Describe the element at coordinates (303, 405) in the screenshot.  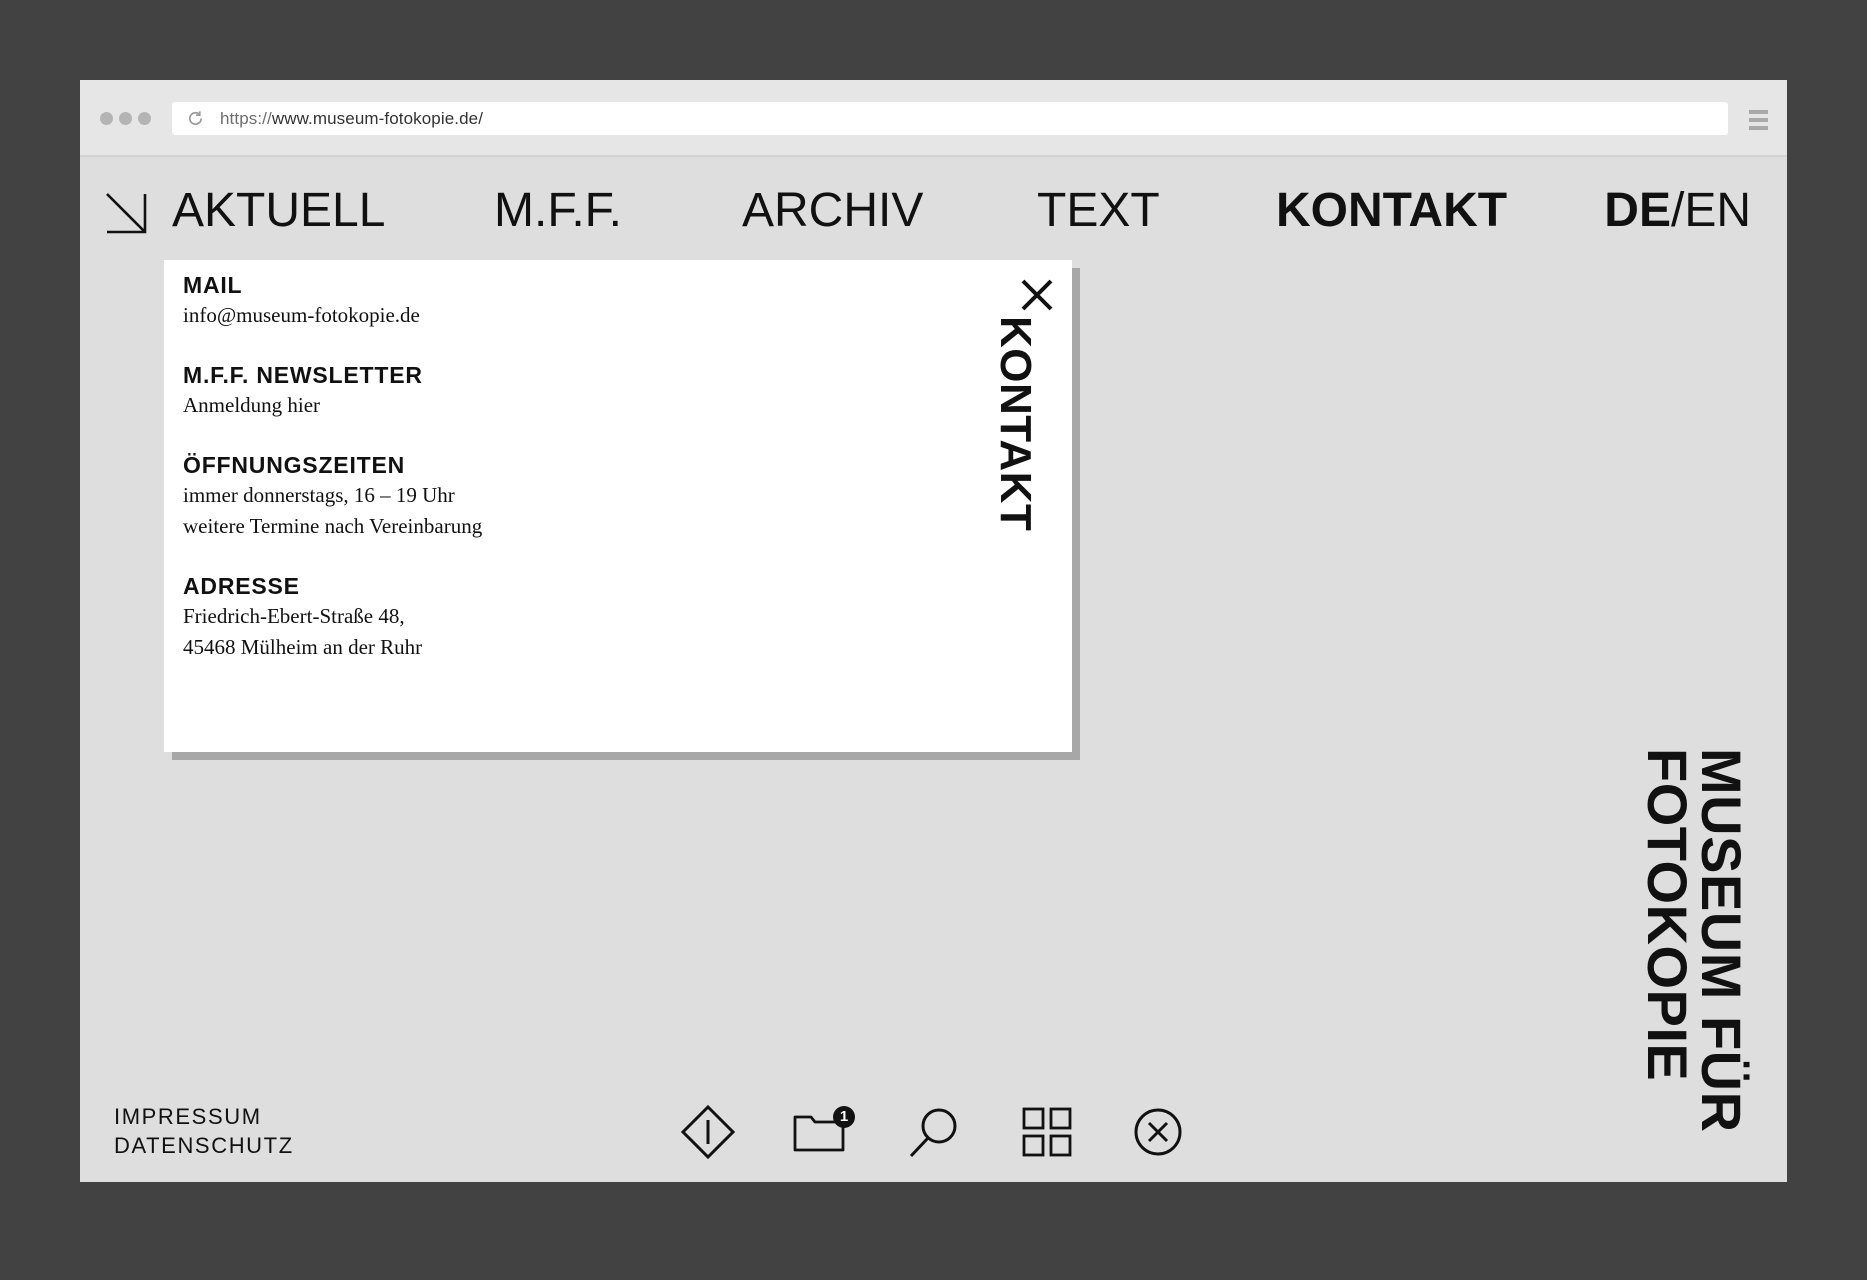
I see `newsletter-signup-link: Anmeldung hier` at that location.